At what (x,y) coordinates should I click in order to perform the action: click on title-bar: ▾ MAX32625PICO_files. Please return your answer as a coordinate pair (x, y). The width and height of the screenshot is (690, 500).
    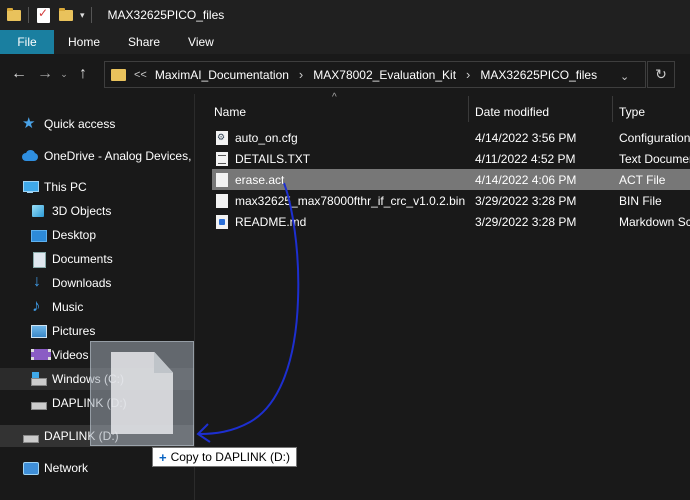
    Looking at the image, I should click on (345, 15).